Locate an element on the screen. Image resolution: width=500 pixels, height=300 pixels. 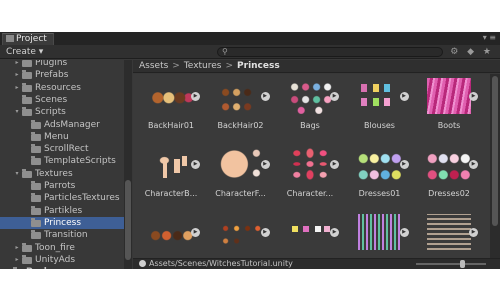
search-input: ⚲ is located at coordinates (330, 52).